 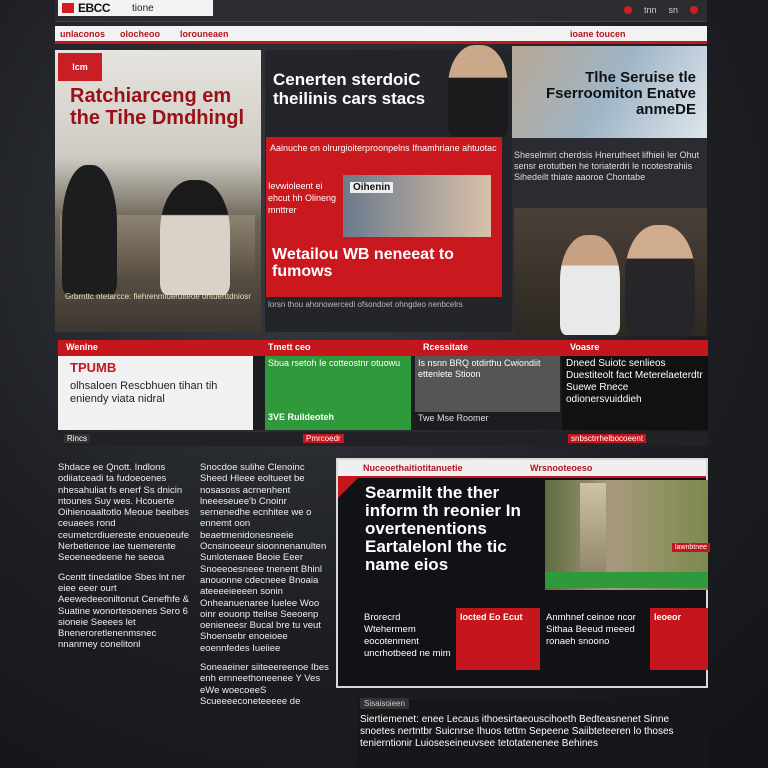 What do you see at coordinates (301, 417) in the screenshot?
I see `band-green-footer: 3VE Ruildeoteh` at bounding box center [301, 417].